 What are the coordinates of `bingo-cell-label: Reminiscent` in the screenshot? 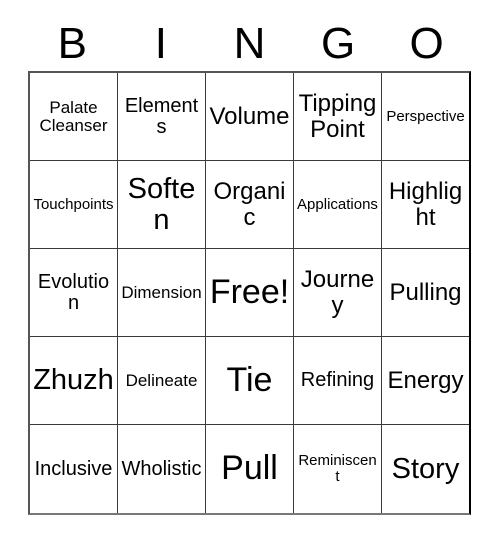 It's located at (337, 468).